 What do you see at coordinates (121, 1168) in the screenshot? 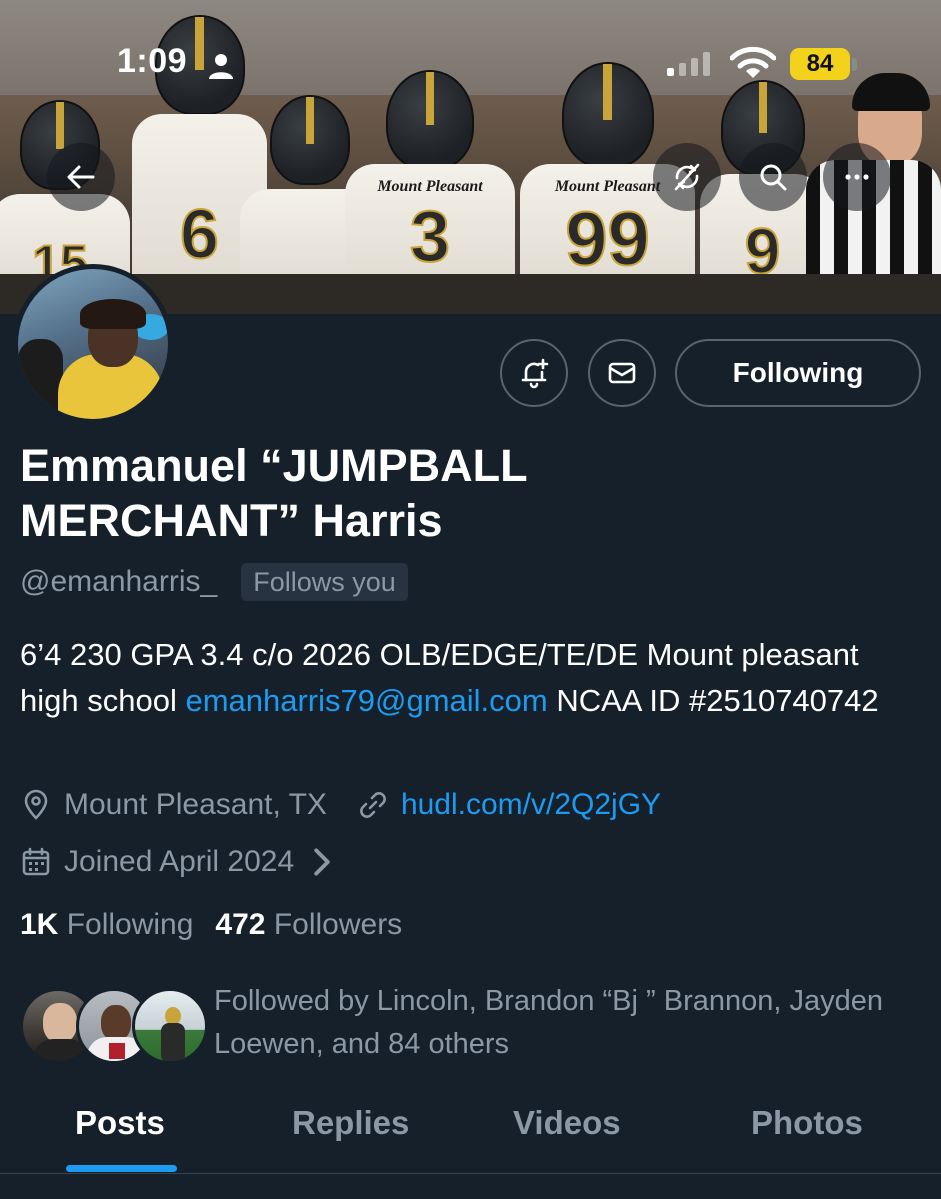
I see `active-tab-indicator` at bounding box center [121, 1168].